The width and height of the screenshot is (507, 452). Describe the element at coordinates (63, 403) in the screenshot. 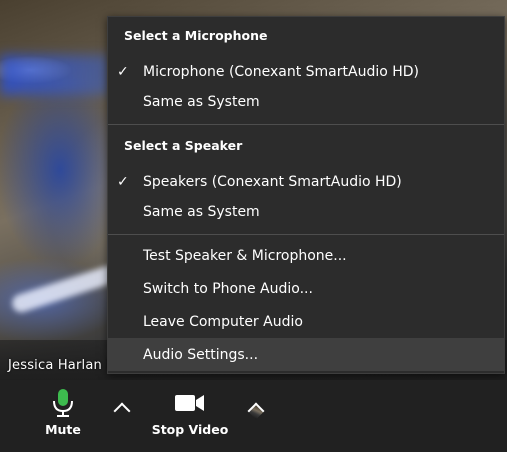

I see `microphone-icon` at that location.